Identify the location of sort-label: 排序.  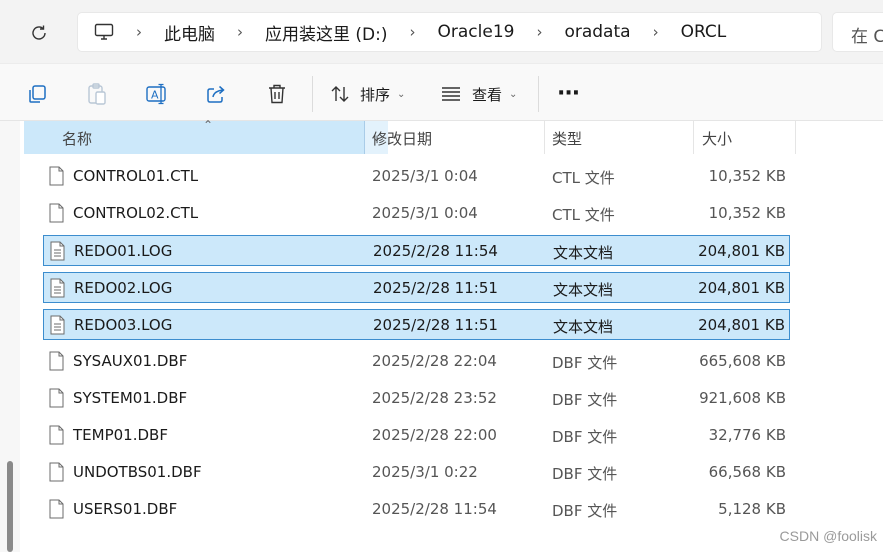
(375, 94).